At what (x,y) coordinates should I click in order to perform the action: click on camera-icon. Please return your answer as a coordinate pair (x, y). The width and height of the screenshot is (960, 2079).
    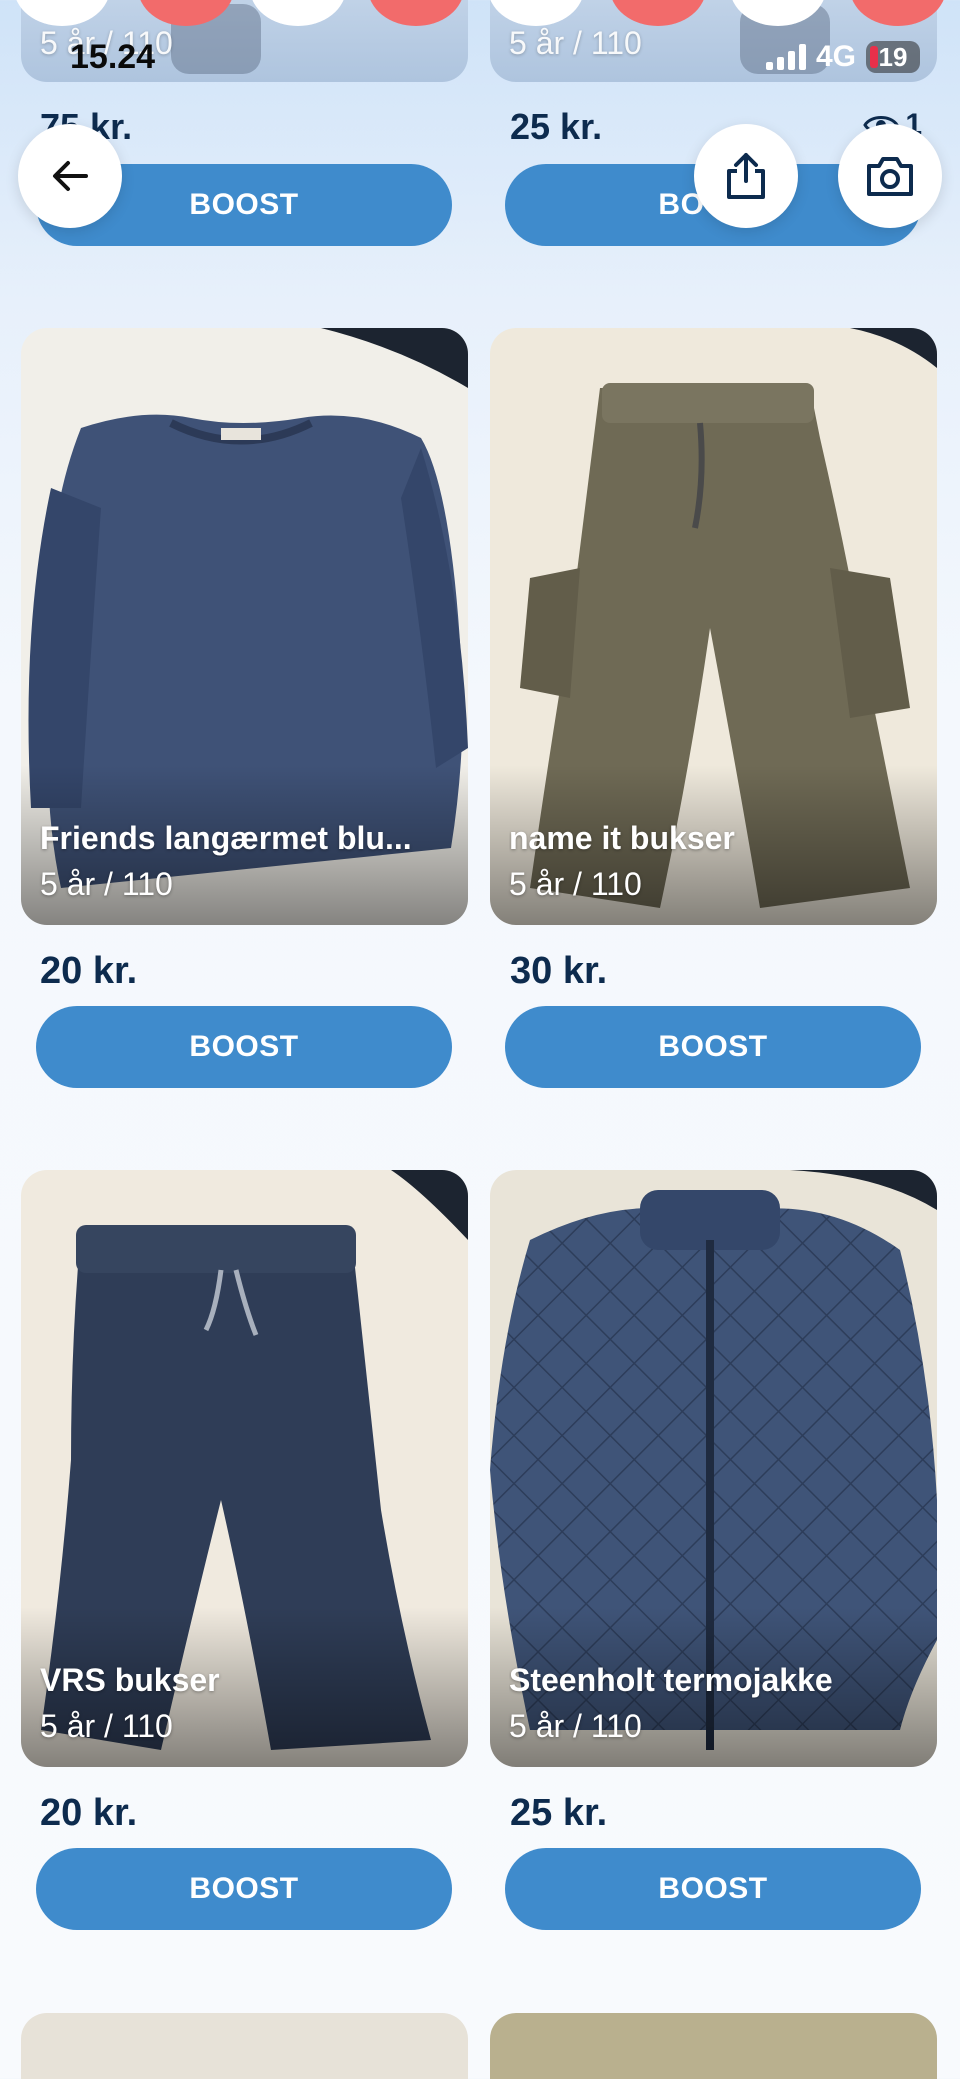
    Looking at the image, I should click on (890, 176).